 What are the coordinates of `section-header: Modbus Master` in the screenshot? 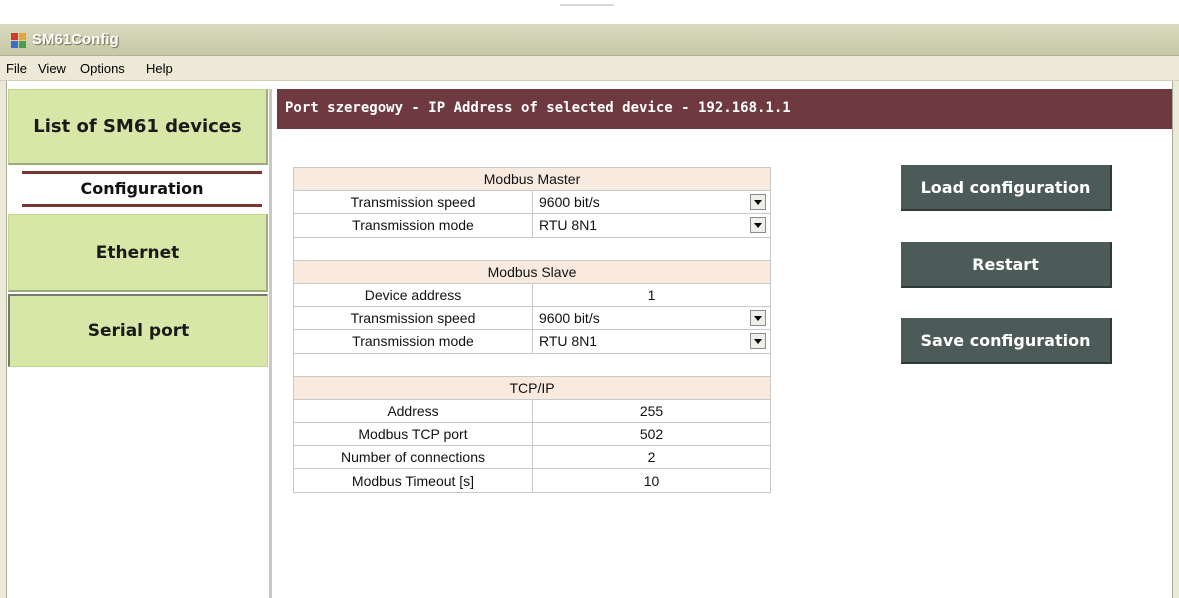 It's located at (532, 179).